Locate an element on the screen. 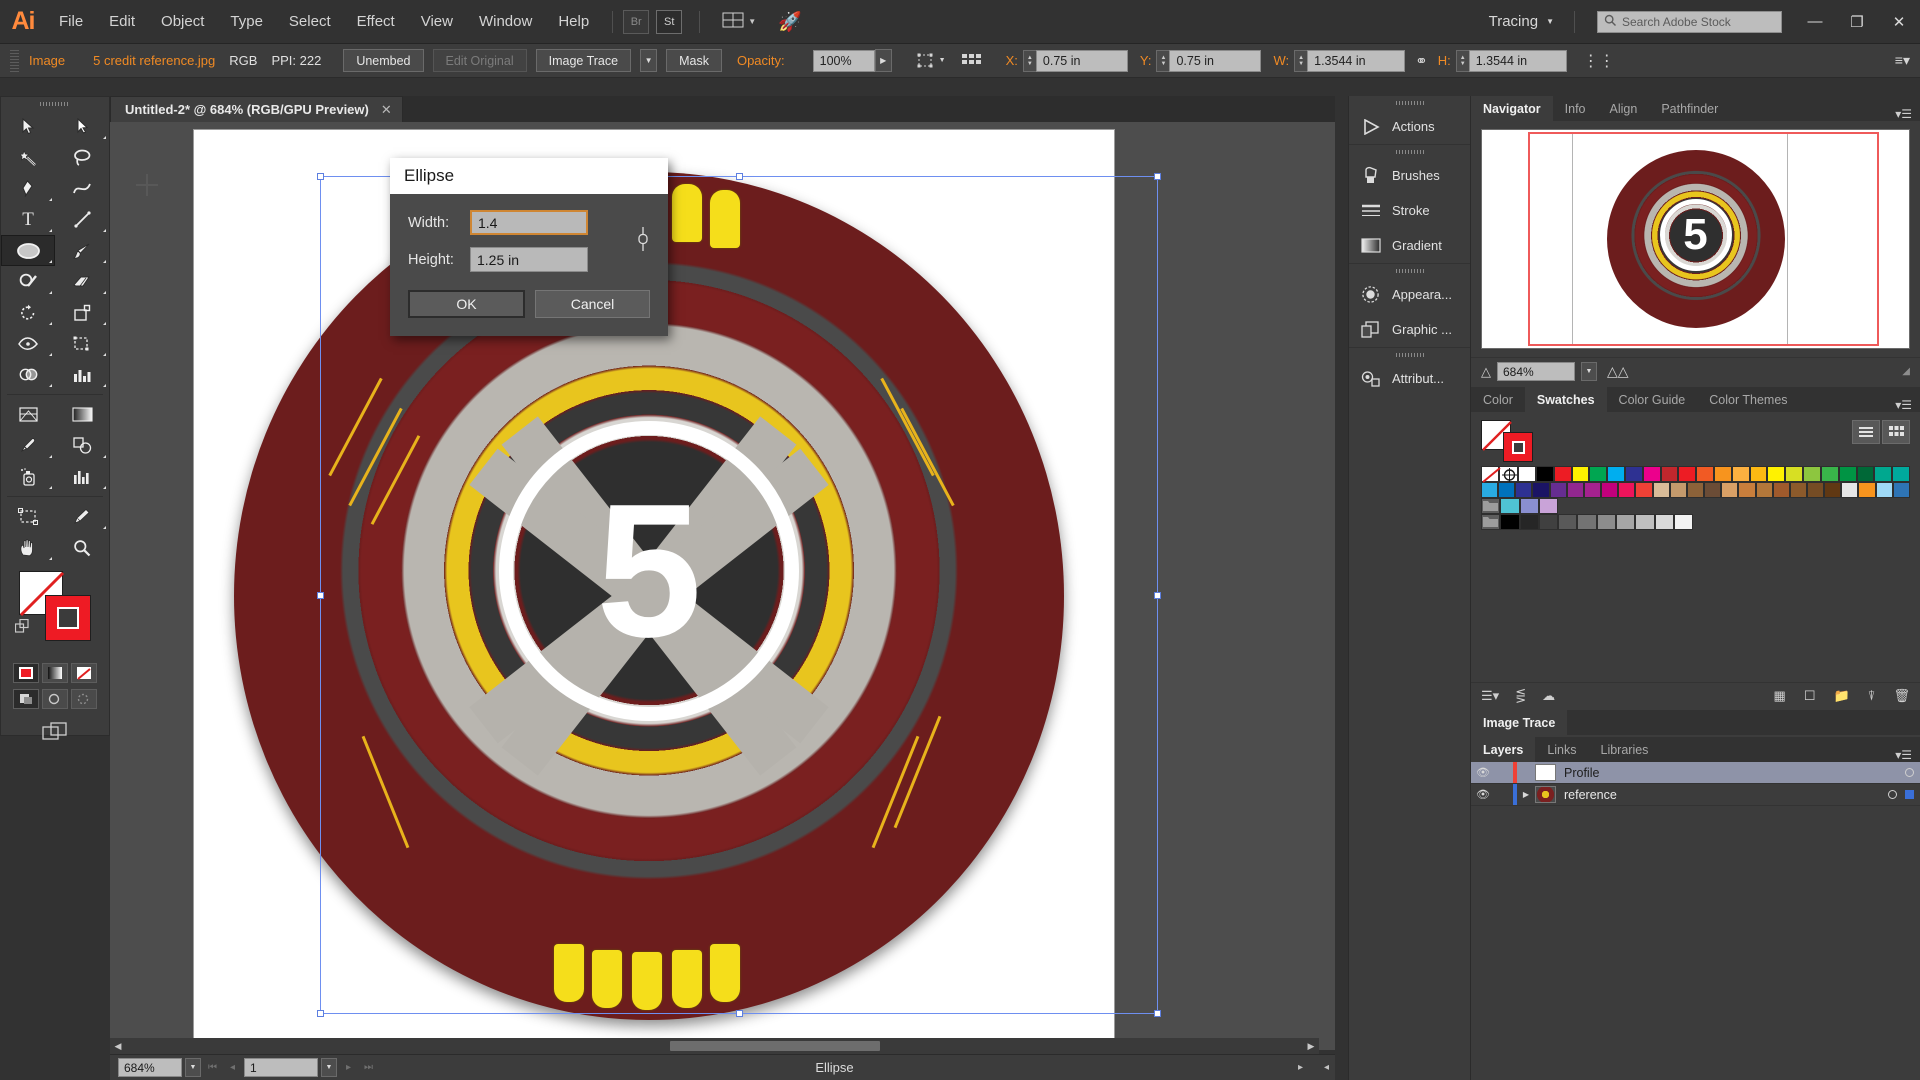 The height and width of the screenshot is (1080, 1920). color-button is located at coordinates (26, 673).